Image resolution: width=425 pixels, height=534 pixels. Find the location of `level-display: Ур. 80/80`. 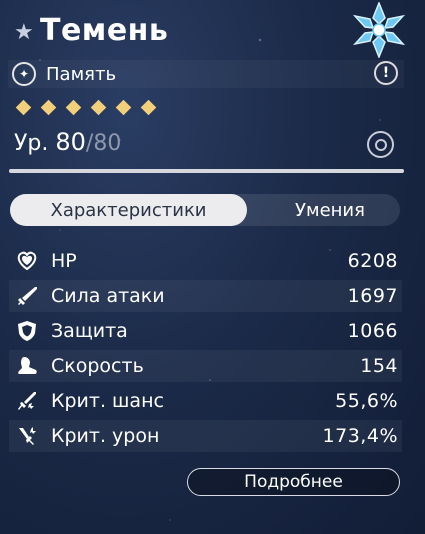

level-display: Ур. 80/80 is located at coordinates (67, 142).